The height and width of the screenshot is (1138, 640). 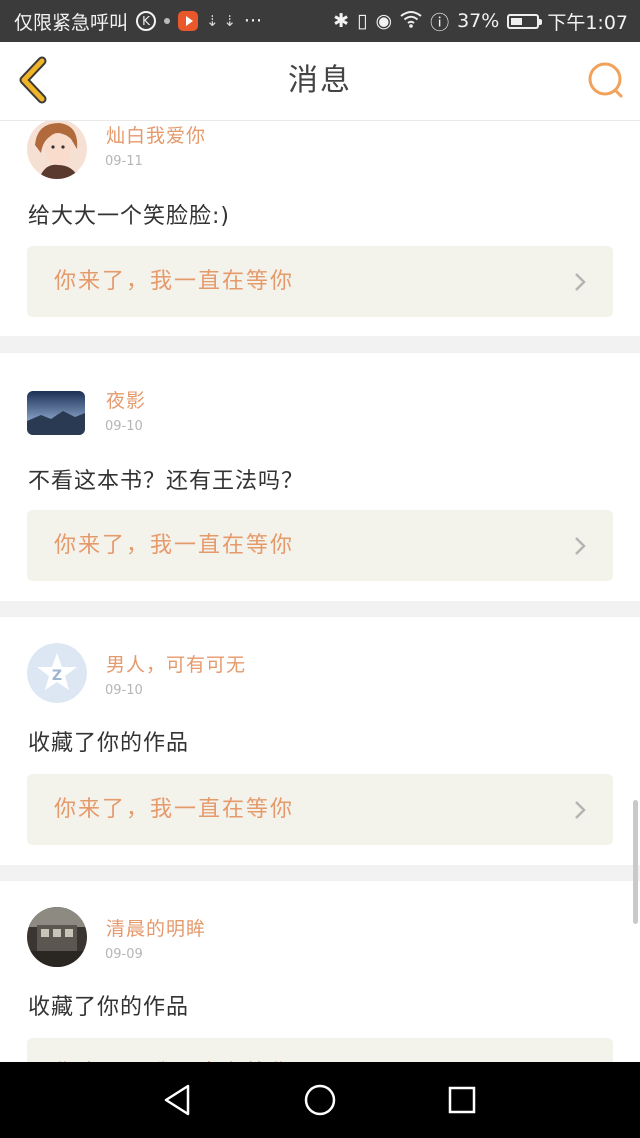 What do you see at coordinates (635, 862) in the screenshot?
I see `scrollbar` at bounding box center [635, 862].